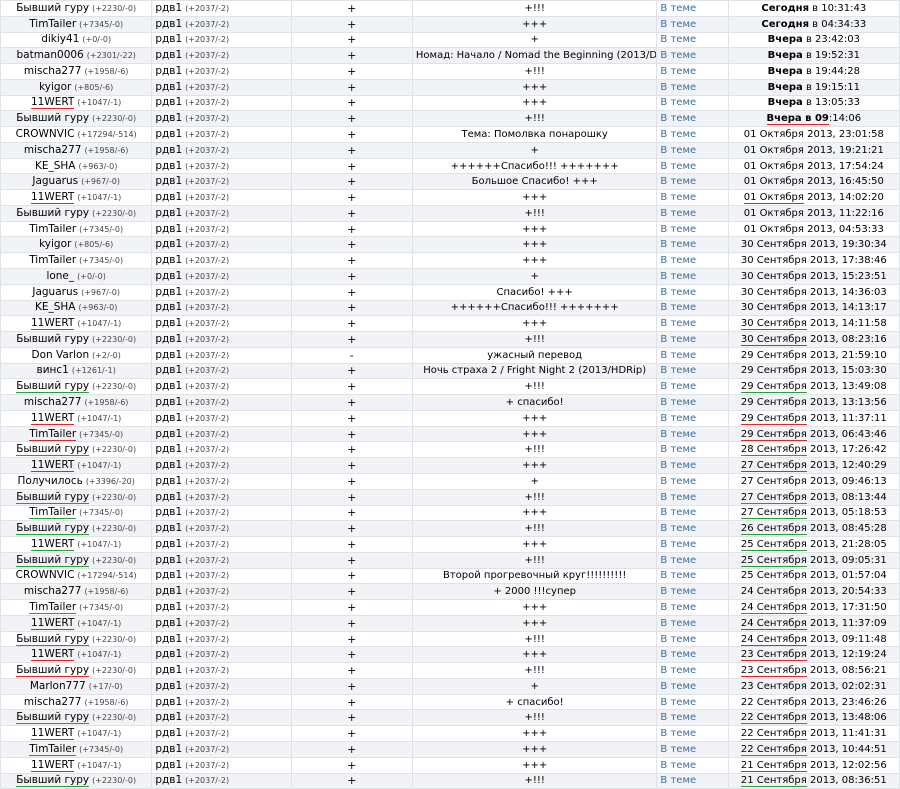 Image resolution: width=900 pixels, height=789 pixels. I want to click on sender-name: batman0006, so click(49, 55).